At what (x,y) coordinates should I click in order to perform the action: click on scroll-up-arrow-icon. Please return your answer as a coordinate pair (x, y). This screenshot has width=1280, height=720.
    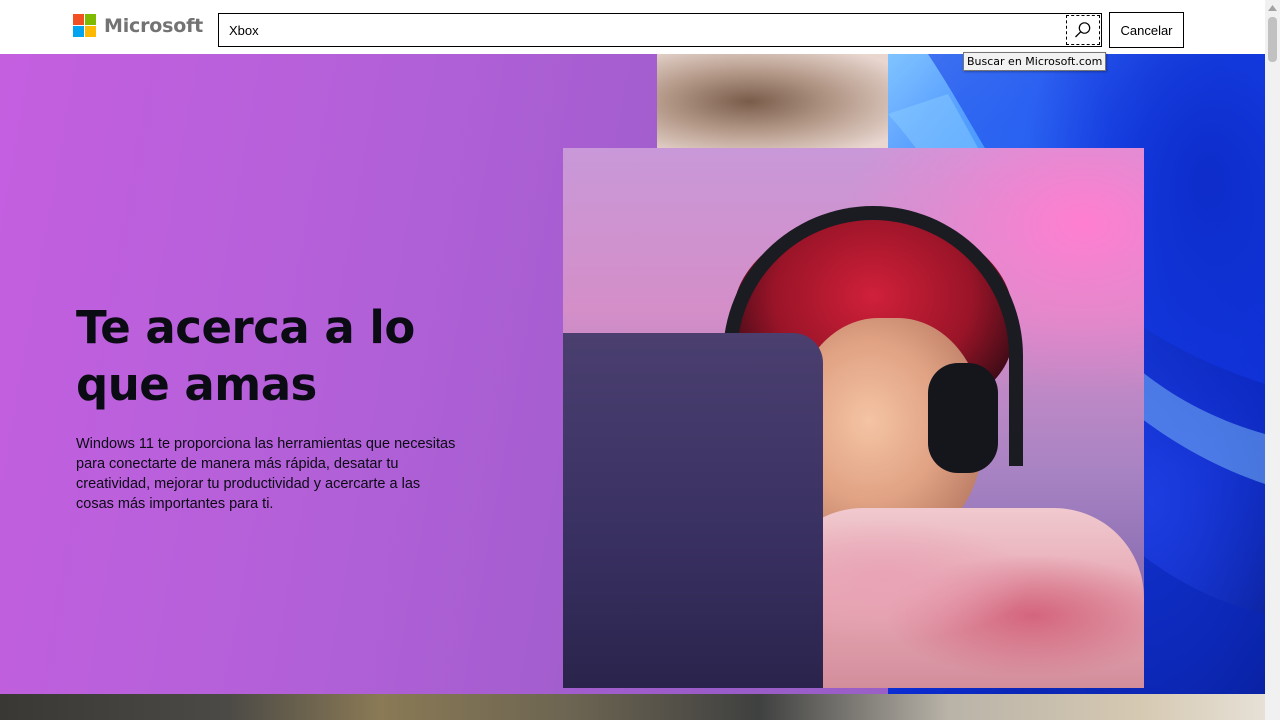
    Looking at the image, I should click on (1272, 7).